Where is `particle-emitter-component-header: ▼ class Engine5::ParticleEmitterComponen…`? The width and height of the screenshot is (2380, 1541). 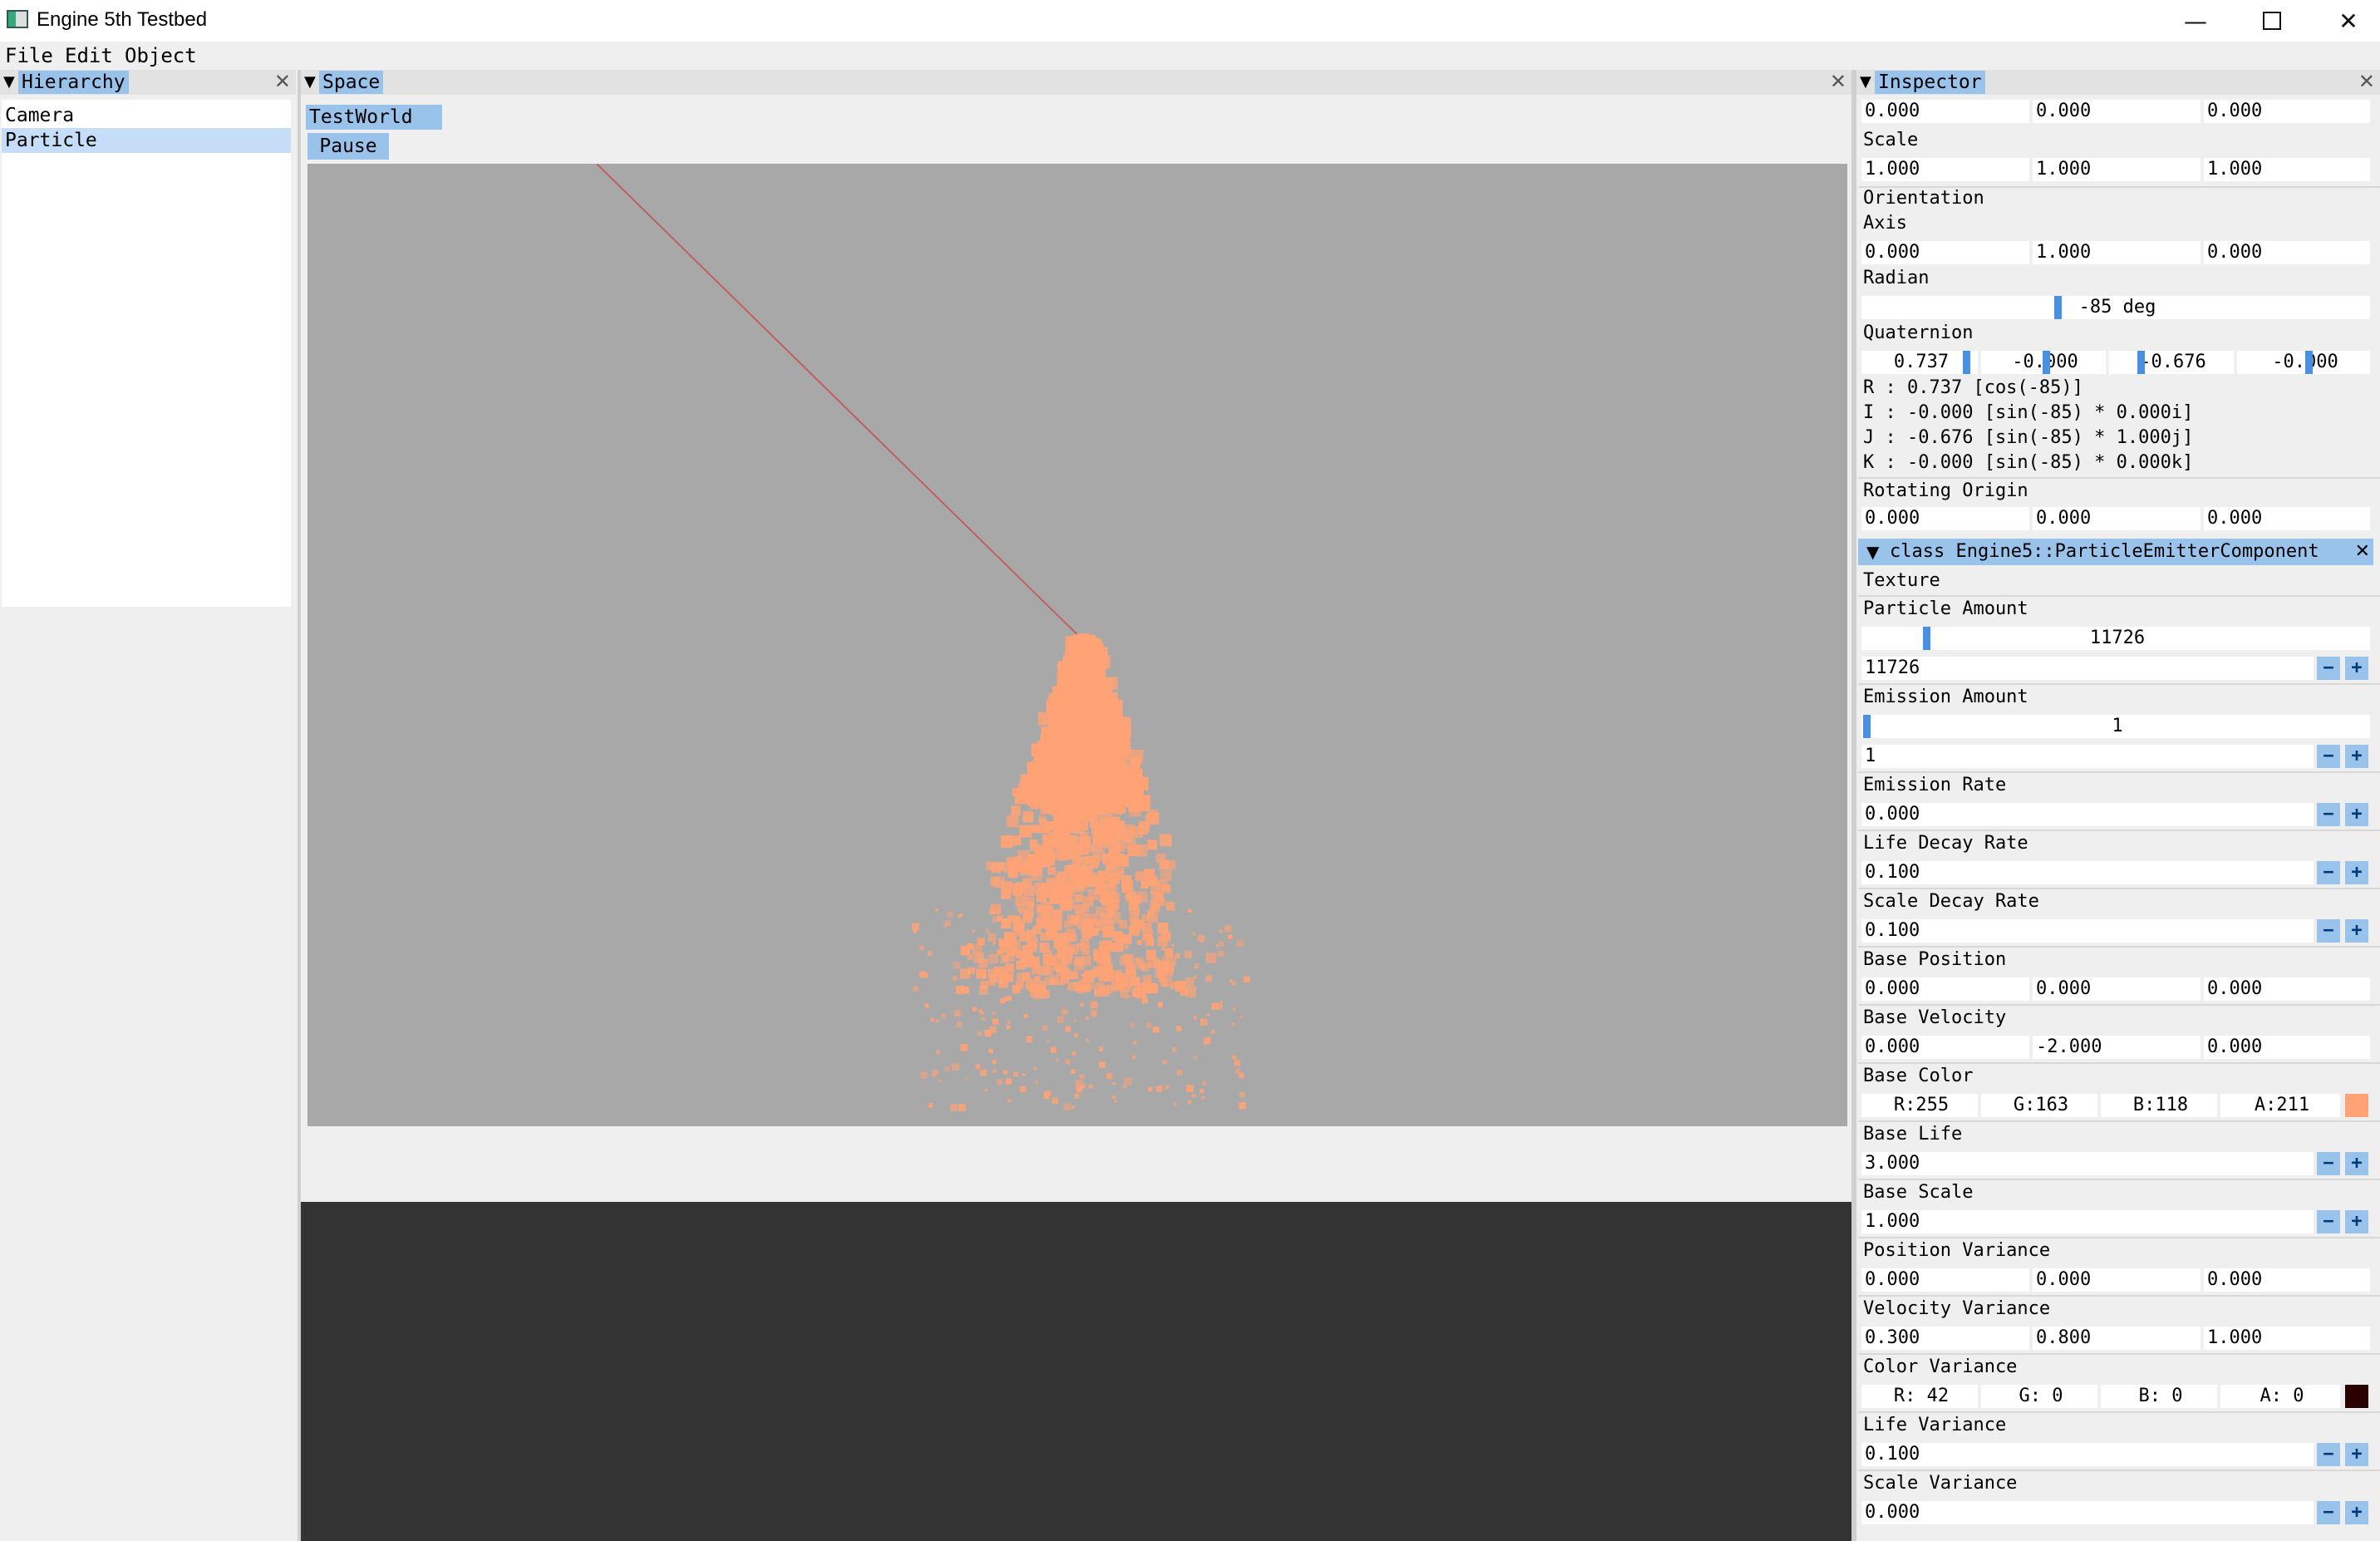 particle-emitter-component-header: ▼ class Engine5::ParticleEmitterComponen… is located at coordinates (2115, 552).